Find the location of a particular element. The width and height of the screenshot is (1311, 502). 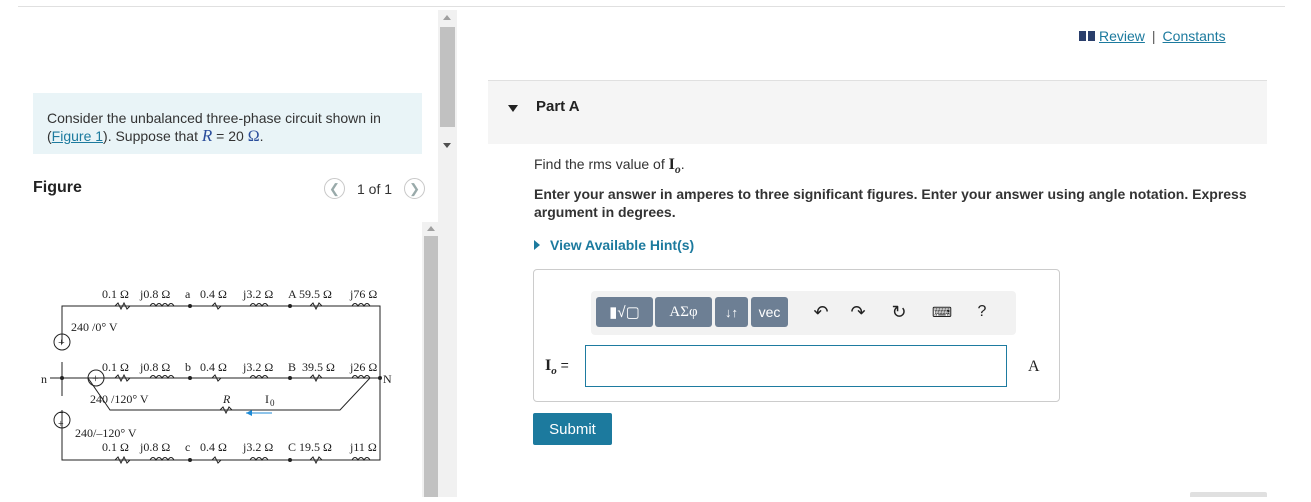

vector-button: vec is located at coordinates (769, 312).